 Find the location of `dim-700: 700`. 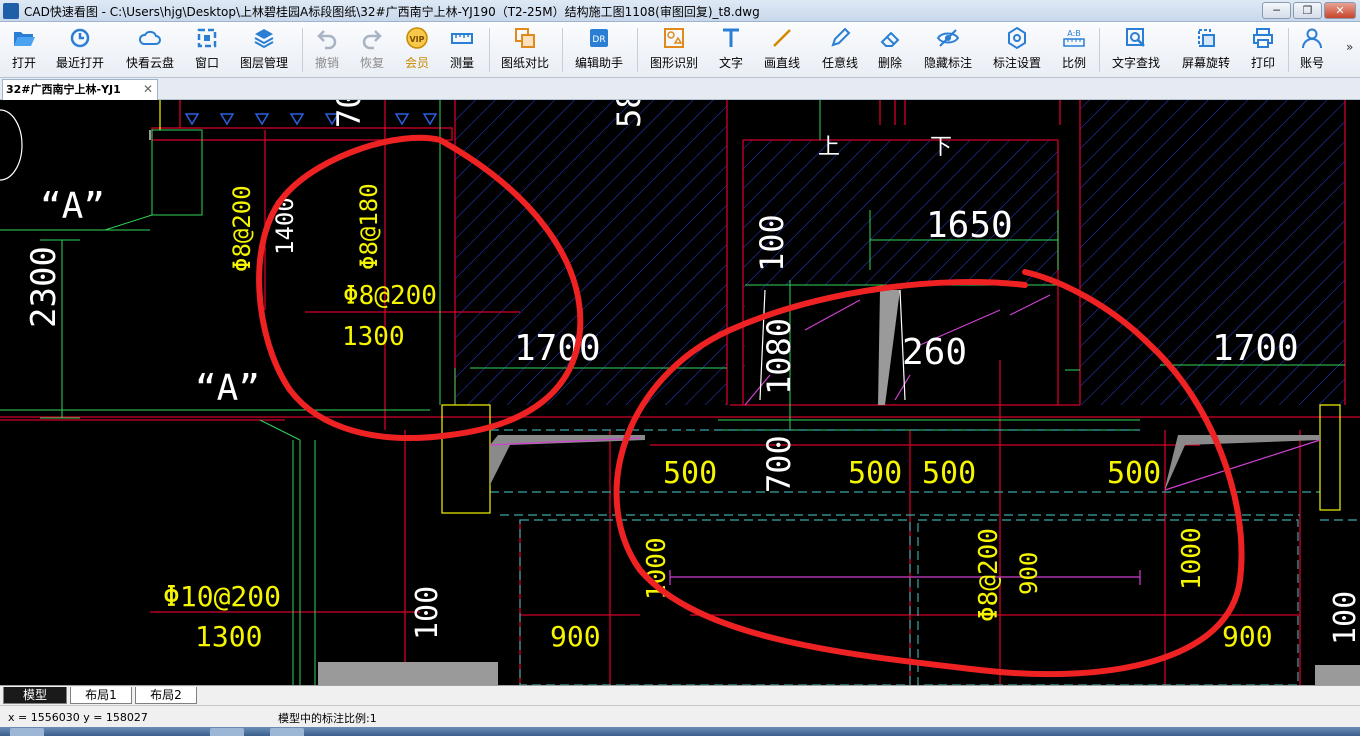

dim-700: 700 is located at coordinates (779, 464).